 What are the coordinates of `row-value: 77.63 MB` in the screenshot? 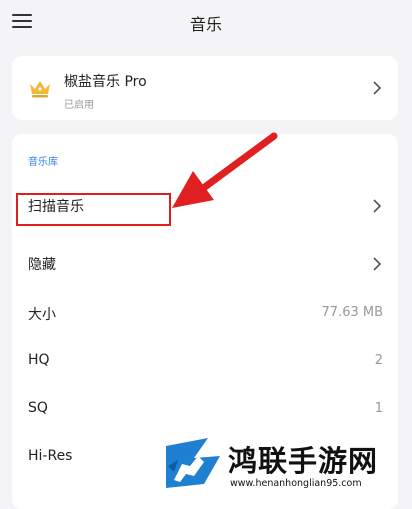 It's located at (352, 312).